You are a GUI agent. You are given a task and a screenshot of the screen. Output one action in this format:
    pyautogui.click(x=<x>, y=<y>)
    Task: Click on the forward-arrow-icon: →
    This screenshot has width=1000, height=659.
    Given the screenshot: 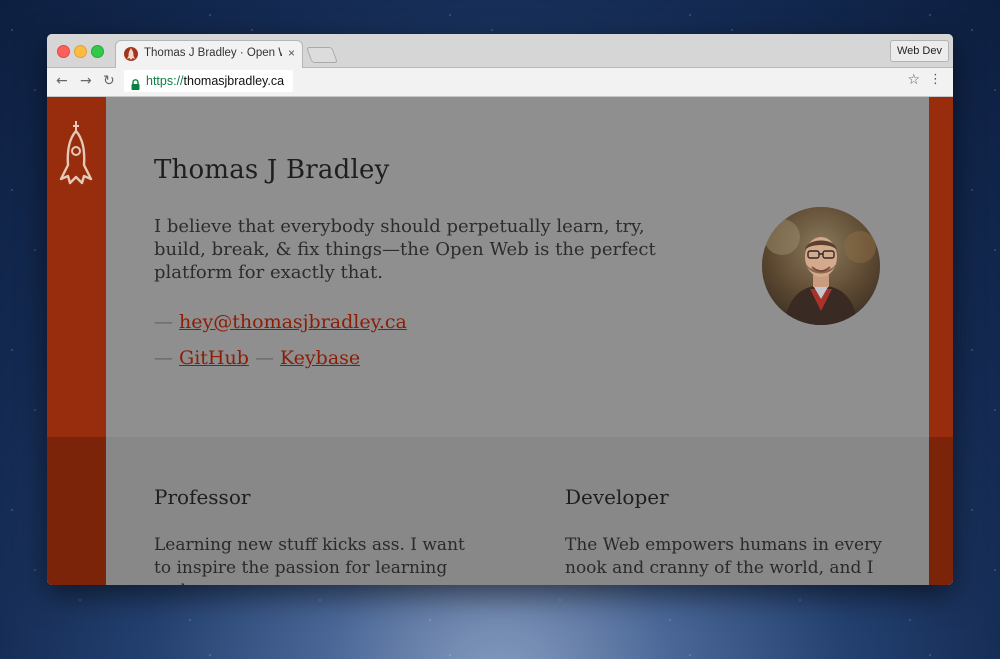 What is the action you would take?
    pyautogui.click(x=86, y=81)
    